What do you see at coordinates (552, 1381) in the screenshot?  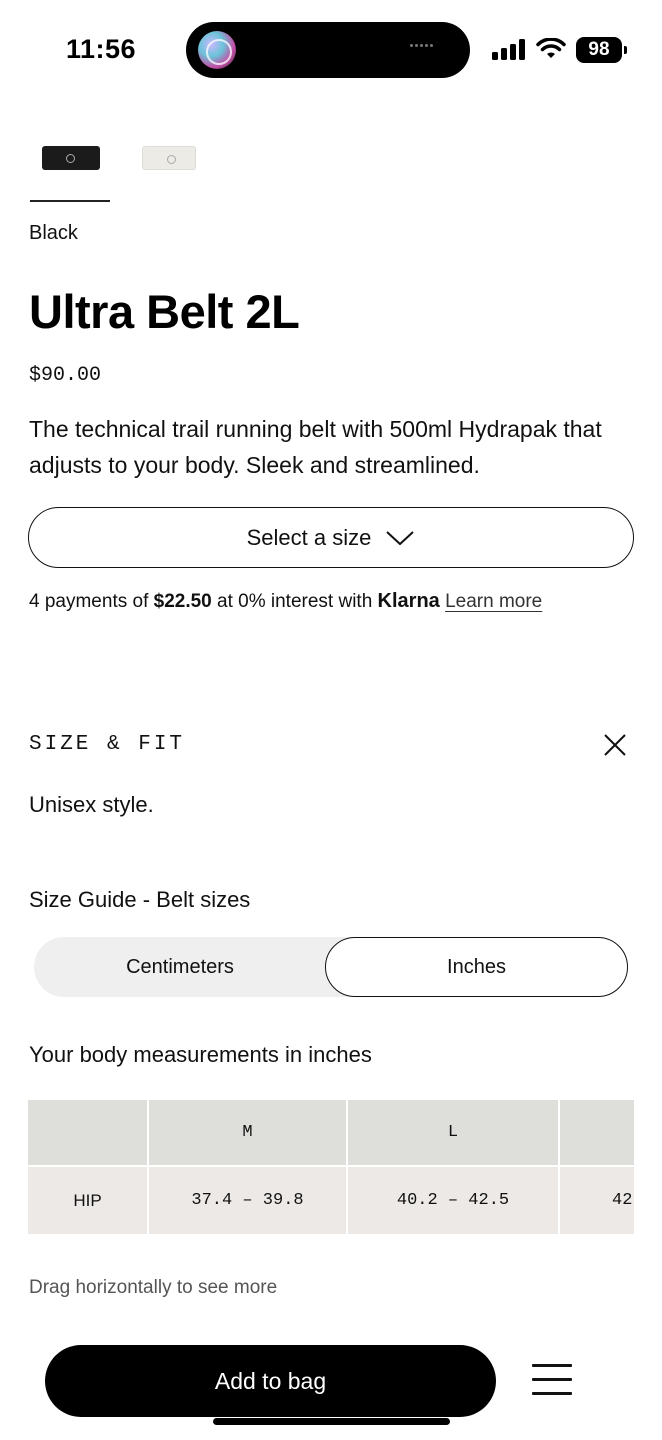 I see `menu-icon` at bounding box center [552, 1381].